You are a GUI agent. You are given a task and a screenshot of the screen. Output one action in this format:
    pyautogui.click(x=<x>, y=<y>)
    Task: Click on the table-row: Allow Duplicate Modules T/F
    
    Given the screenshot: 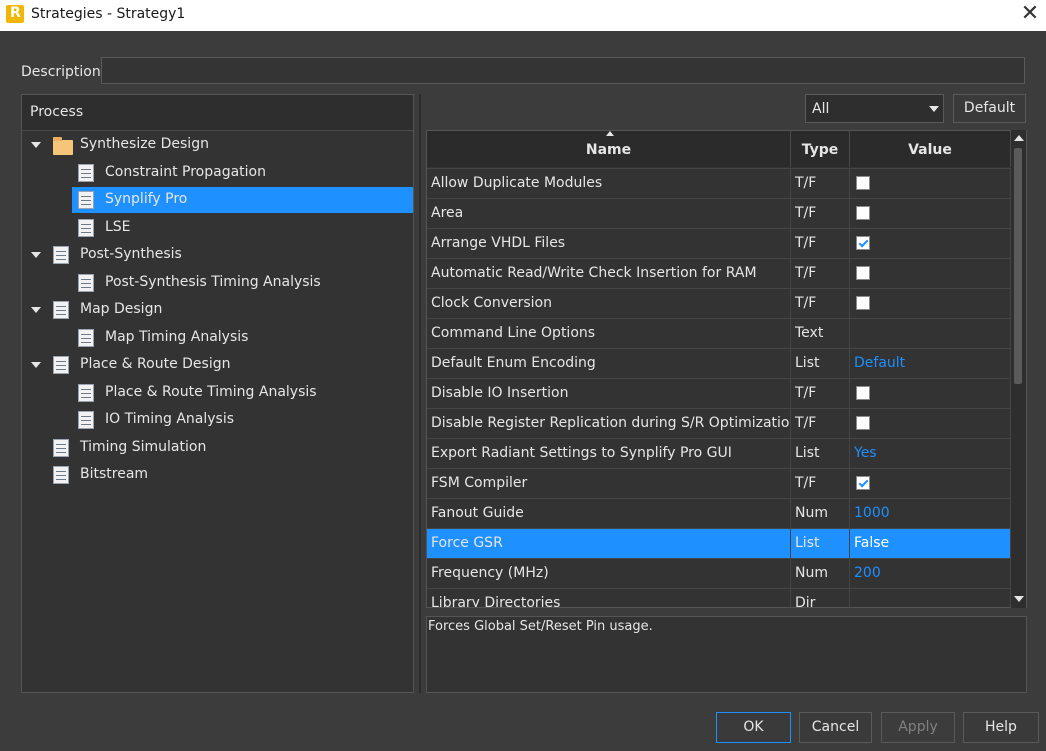 What is the action you would take?
    pyautogui.click(x=719, y=183)
    